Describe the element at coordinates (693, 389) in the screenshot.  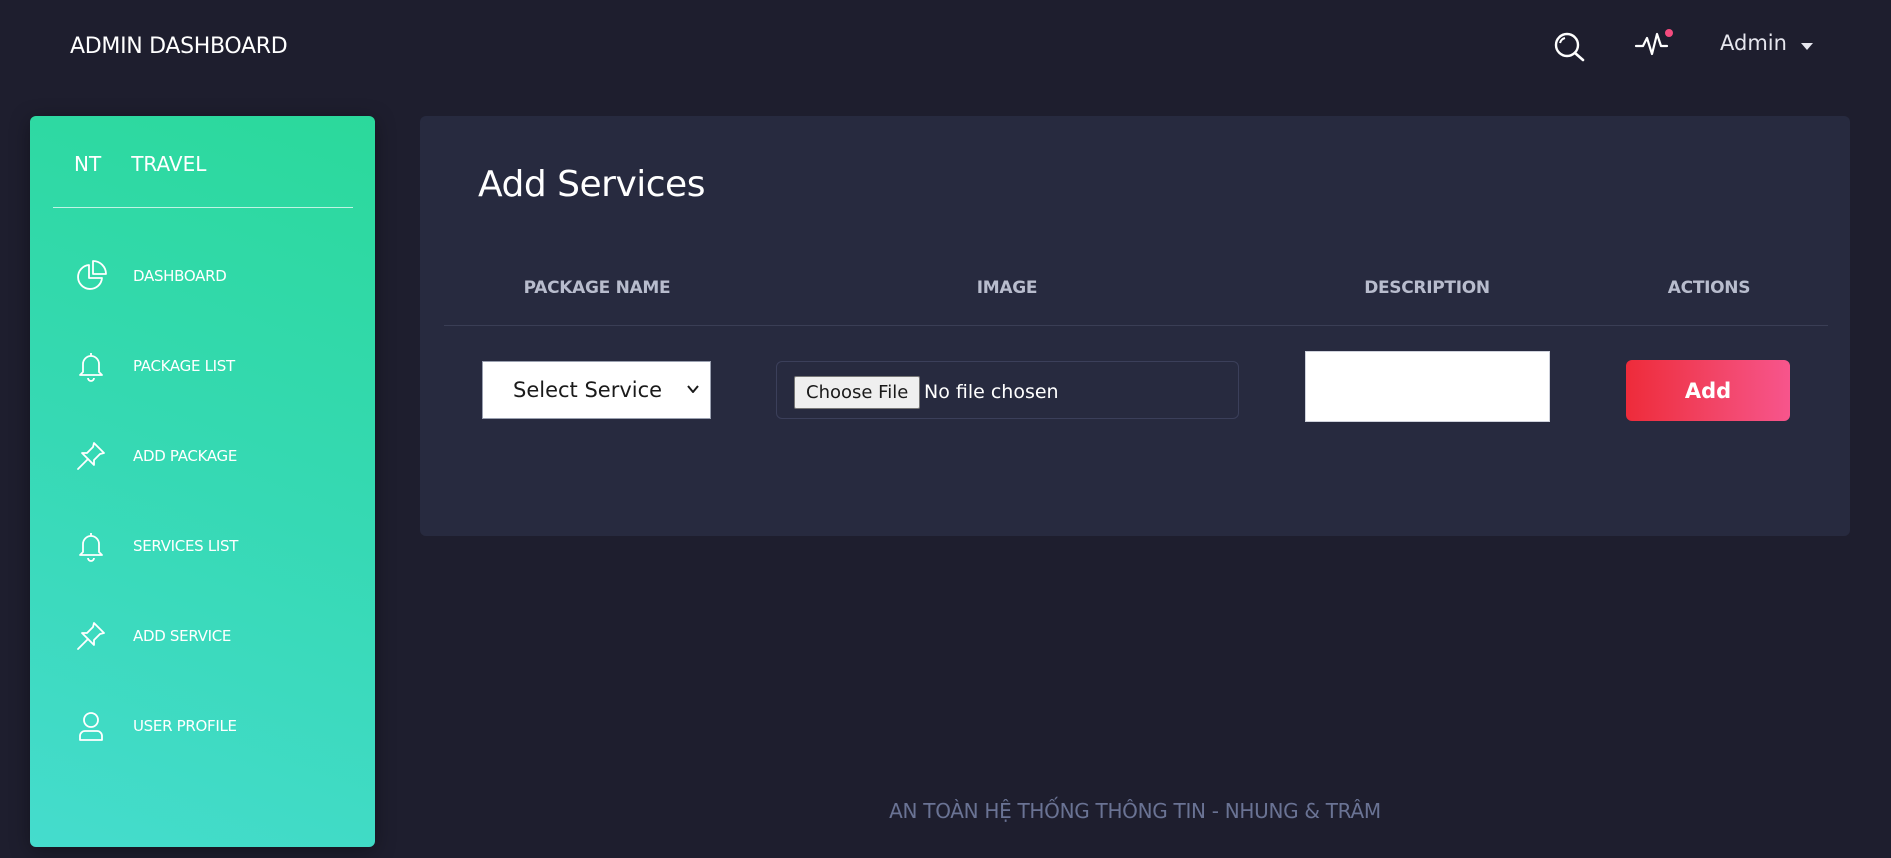
I see `chevron-down-icon` at that location.